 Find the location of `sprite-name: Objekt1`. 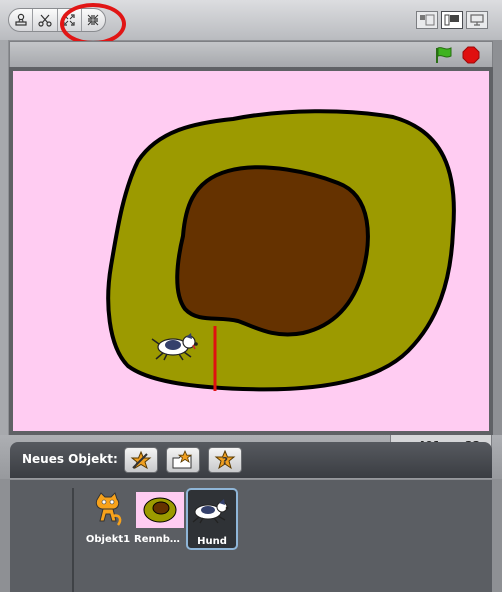

sprite-name: Objekt1 is located at coordinates (108, 539).